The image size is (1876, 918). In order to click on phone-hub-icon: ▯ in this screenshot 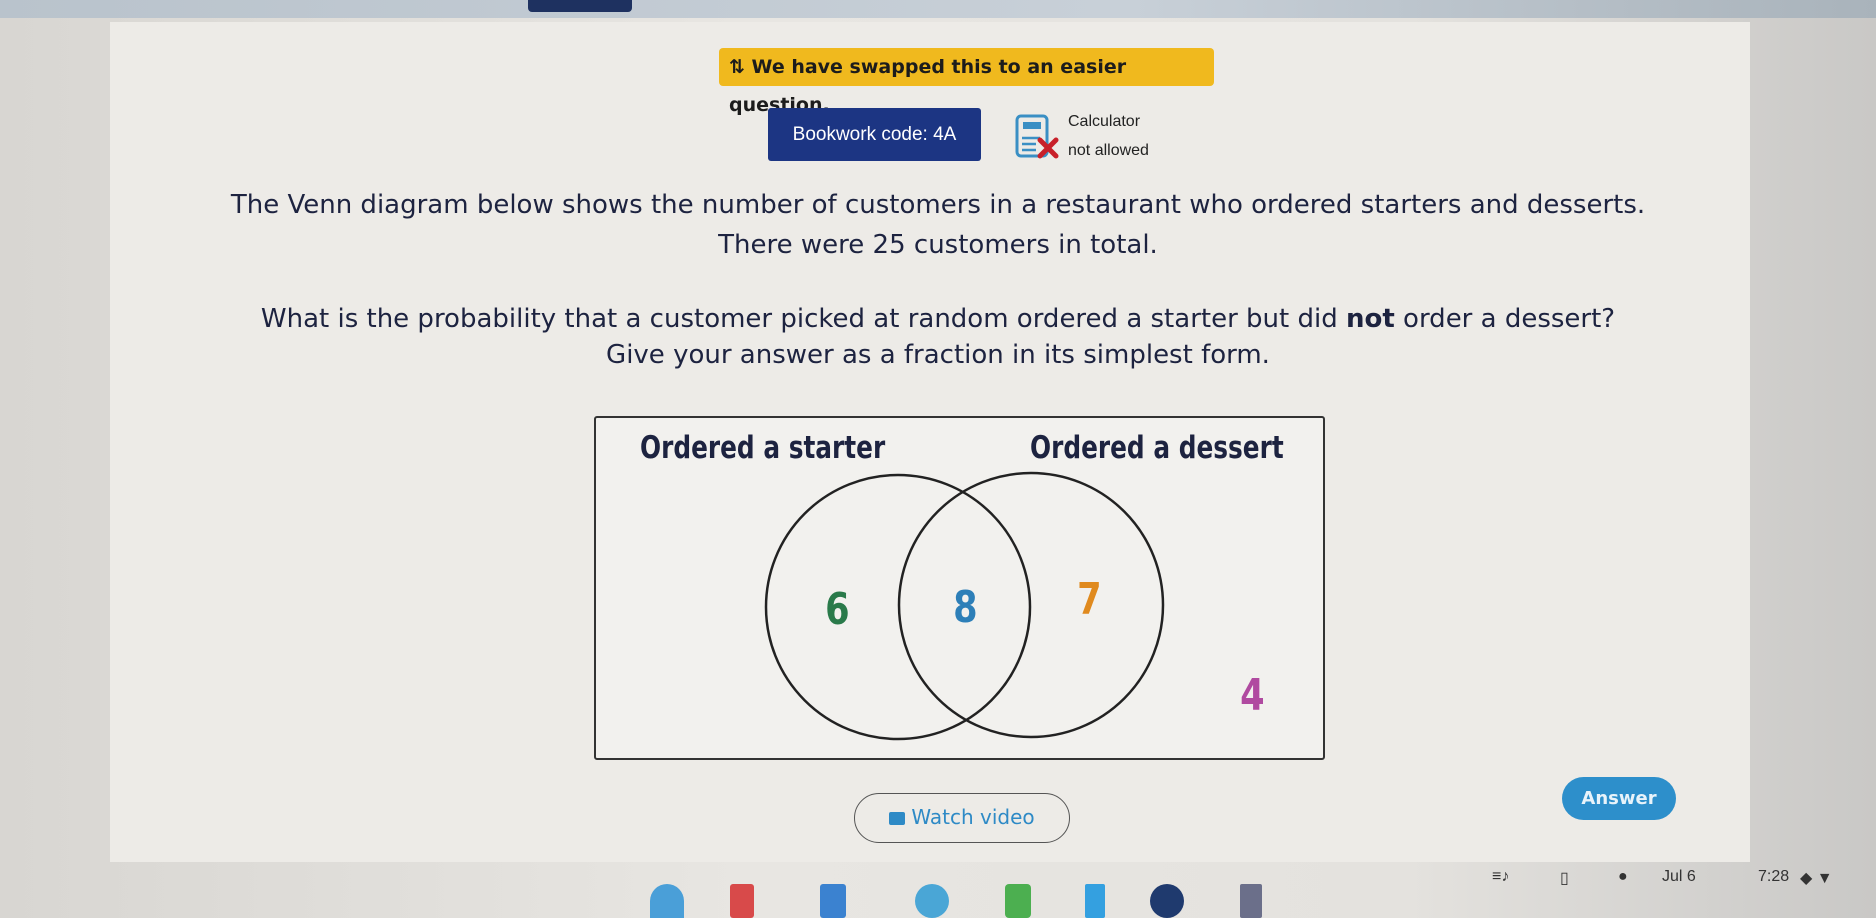, I will do `click(1564, 878)`.